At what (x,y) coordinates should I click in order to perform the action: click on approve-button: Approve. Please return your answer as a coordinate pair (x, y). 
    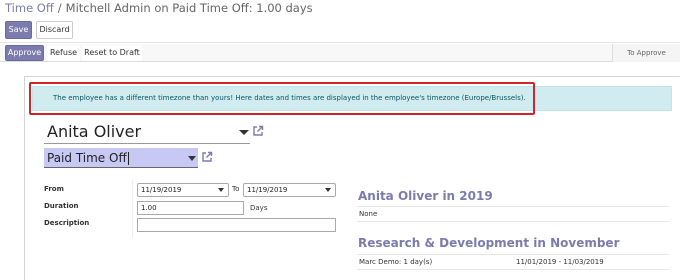
    Looking at the image, I should click on (24, 53).